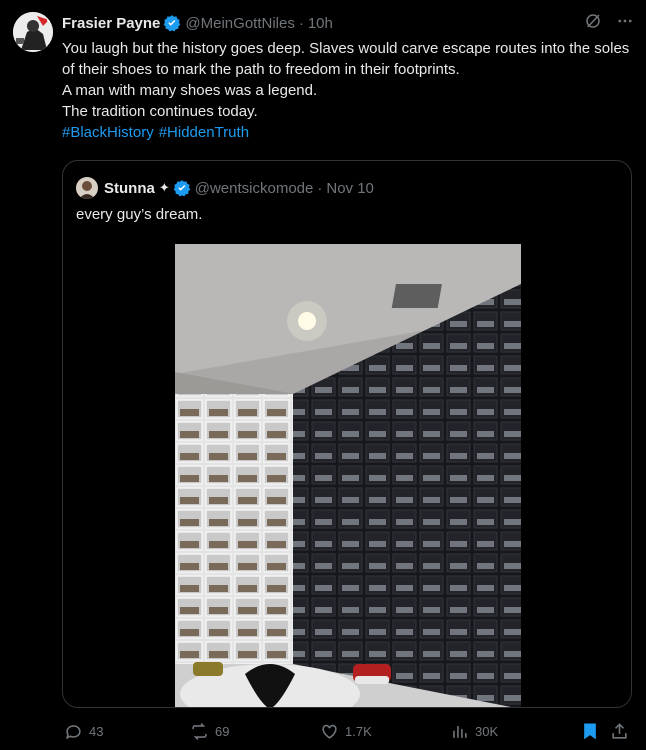 This screenshot has height=750, width=646. Describe the element at coordinates (96, 731) in the screenshot. I see `reply-count: 43` at that location.